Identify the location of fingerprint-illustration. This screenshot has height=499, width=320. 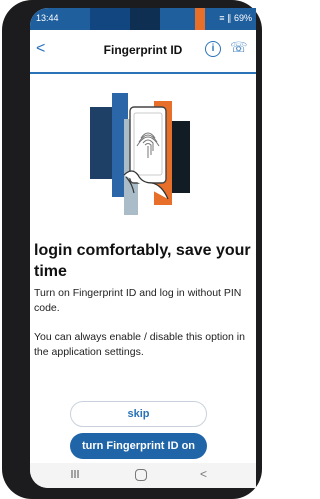
(140, 154).